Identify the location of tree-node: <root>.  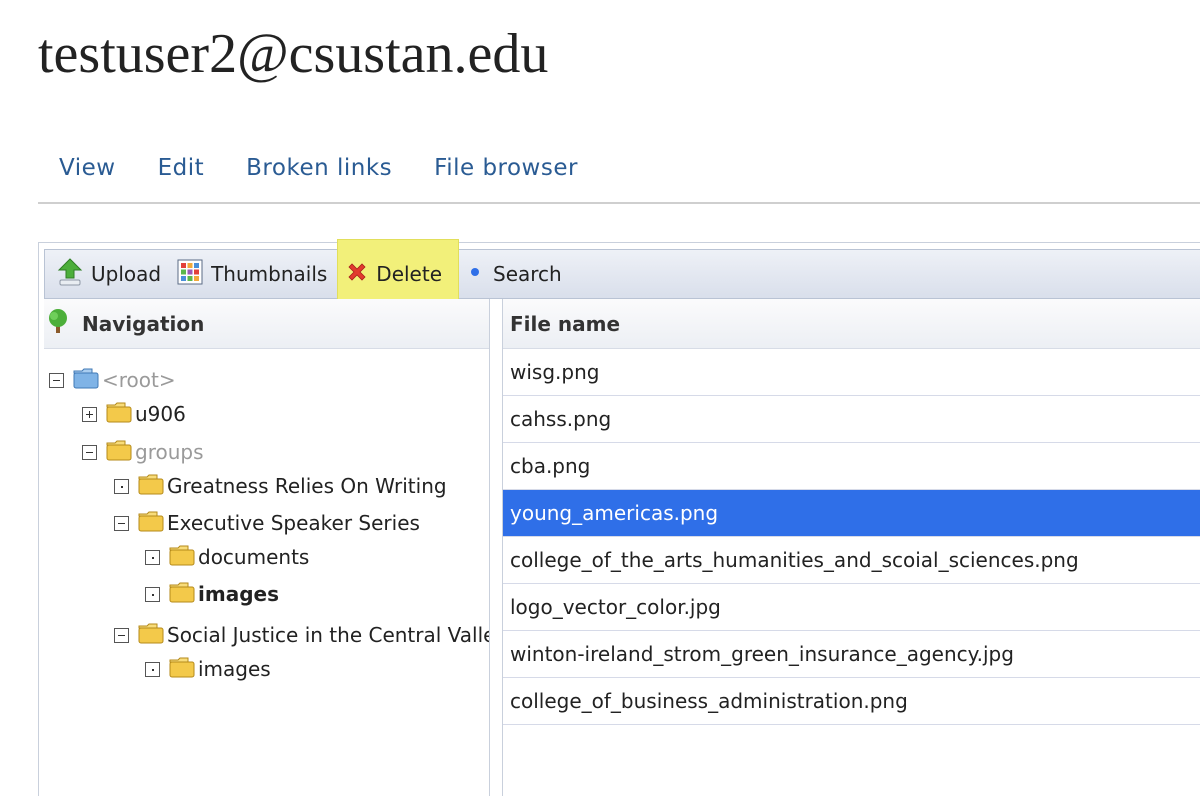
(112, 380).